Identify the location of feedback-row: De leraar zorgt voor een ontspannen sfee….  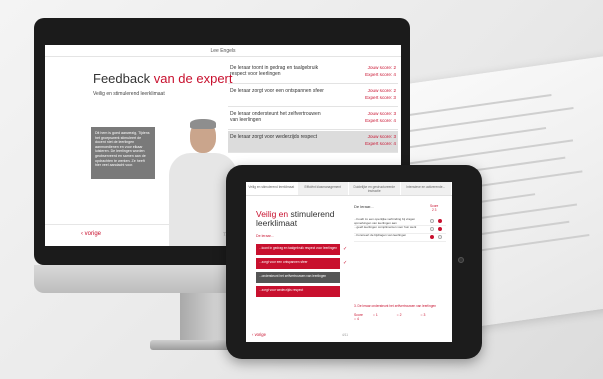
(313, 96).